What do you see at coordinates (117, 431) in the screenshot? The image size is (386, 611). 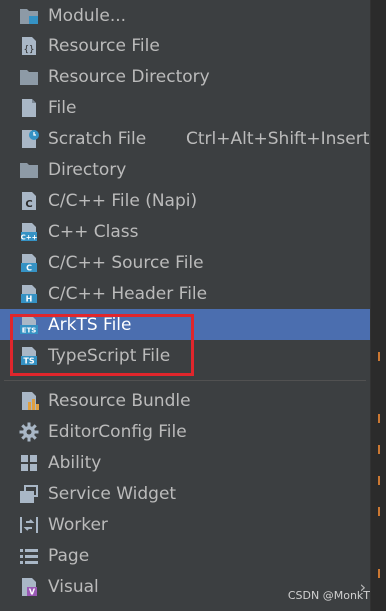 I see `menu-item-label: EditorConfig File` at bounding box center [117, 431].